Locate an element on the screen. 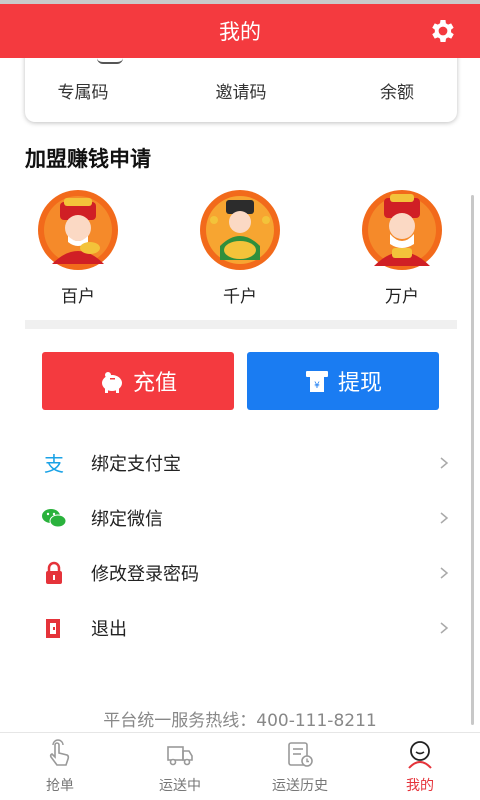 Image resolution: width=480 pixels, height=800 pixels. withdraw-button: ¥ 提现 is located at coordinates (343, 381).